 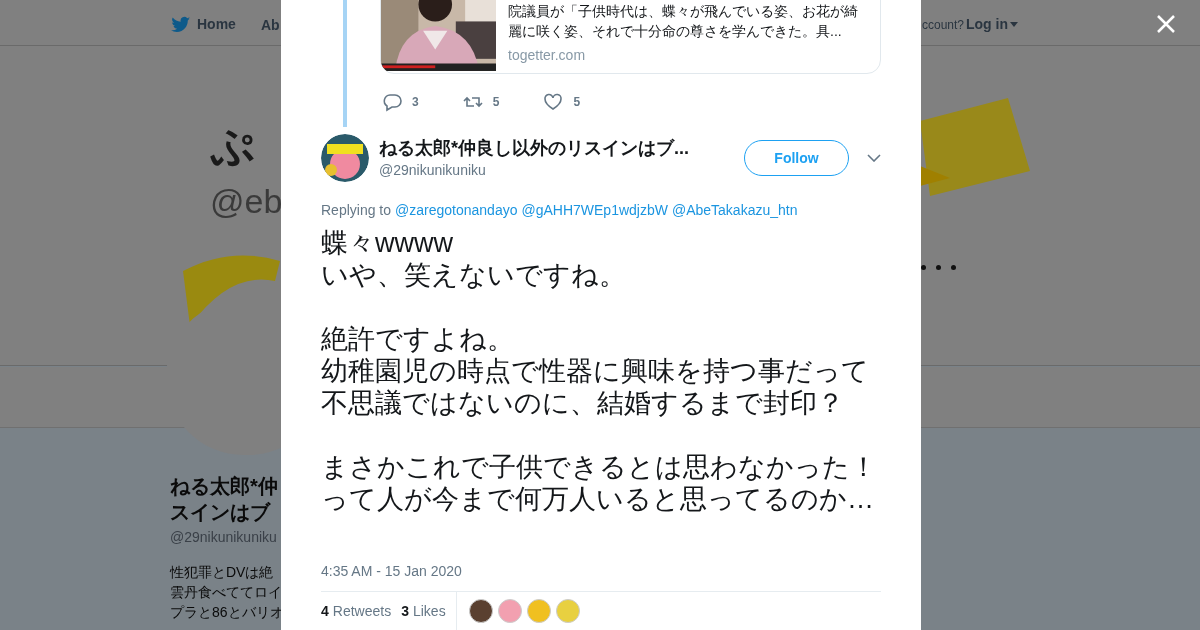 I want to click on banner-title: ぷ, so click(x=232, y=146).